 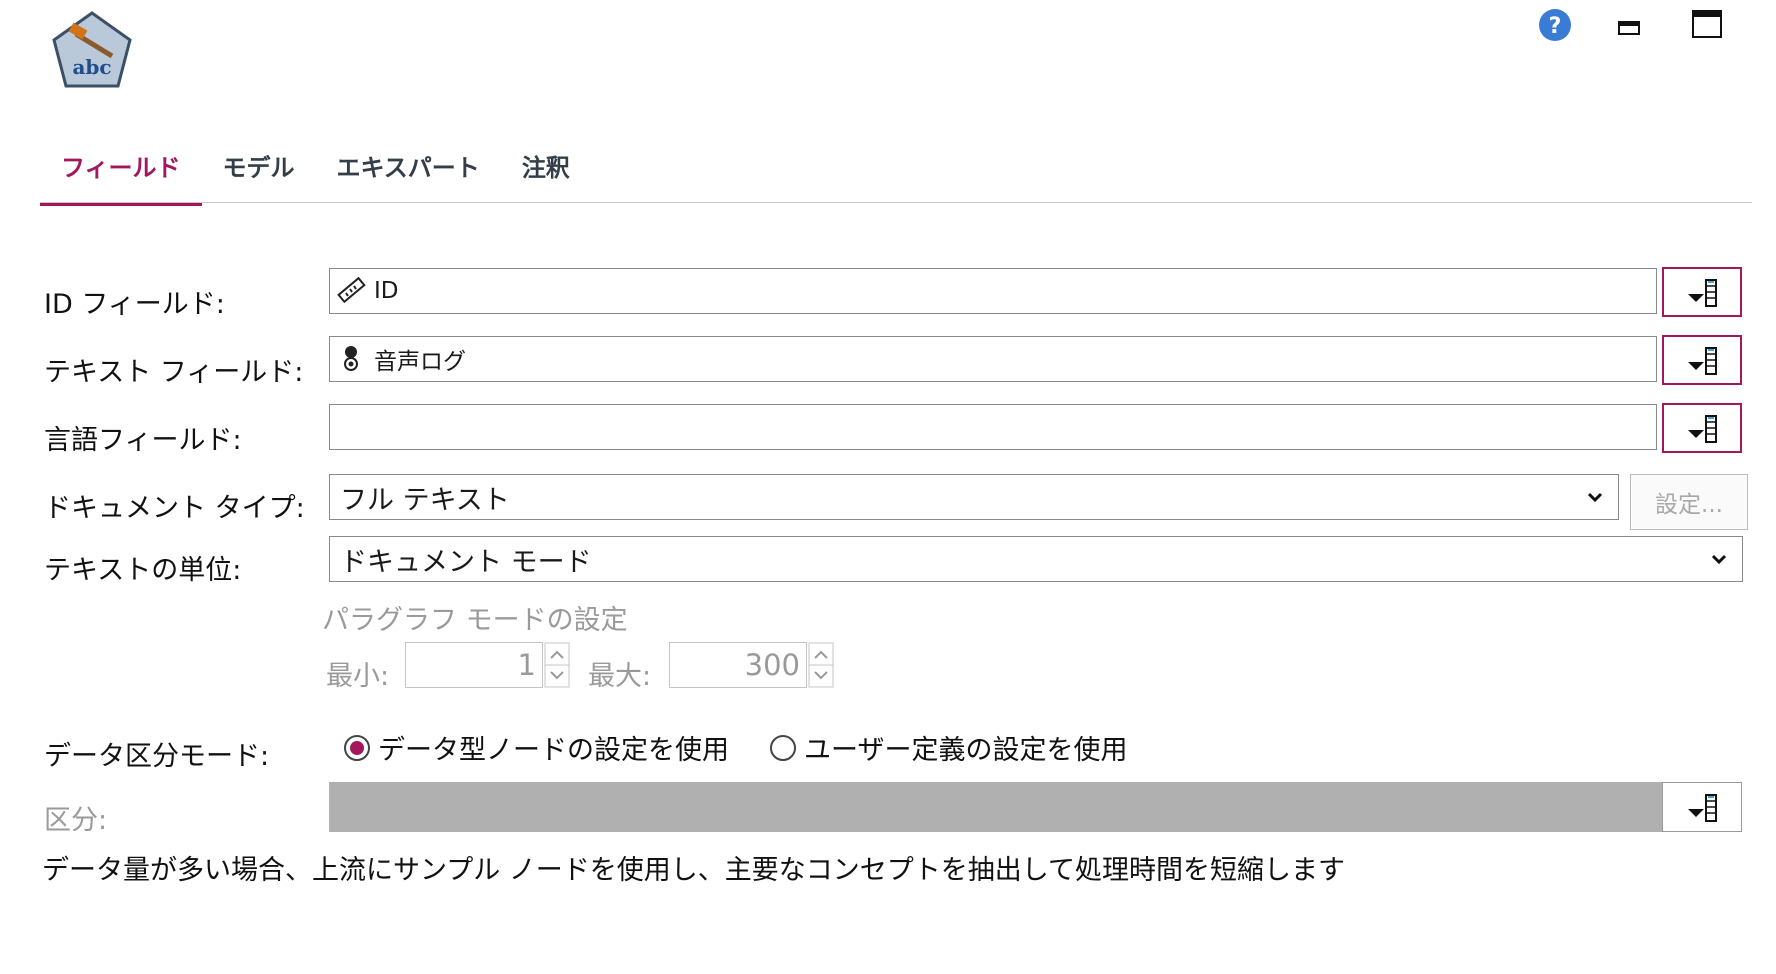 I want to click on language-field-picker-button, so click(x=1702, y=428).